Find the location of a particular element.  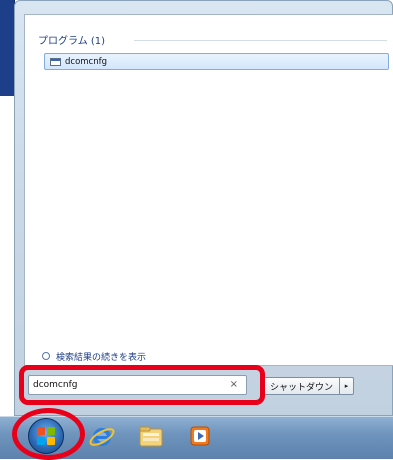

program-result-dcomcnfg: dcomcnfg is located at coordinates (216, 61).